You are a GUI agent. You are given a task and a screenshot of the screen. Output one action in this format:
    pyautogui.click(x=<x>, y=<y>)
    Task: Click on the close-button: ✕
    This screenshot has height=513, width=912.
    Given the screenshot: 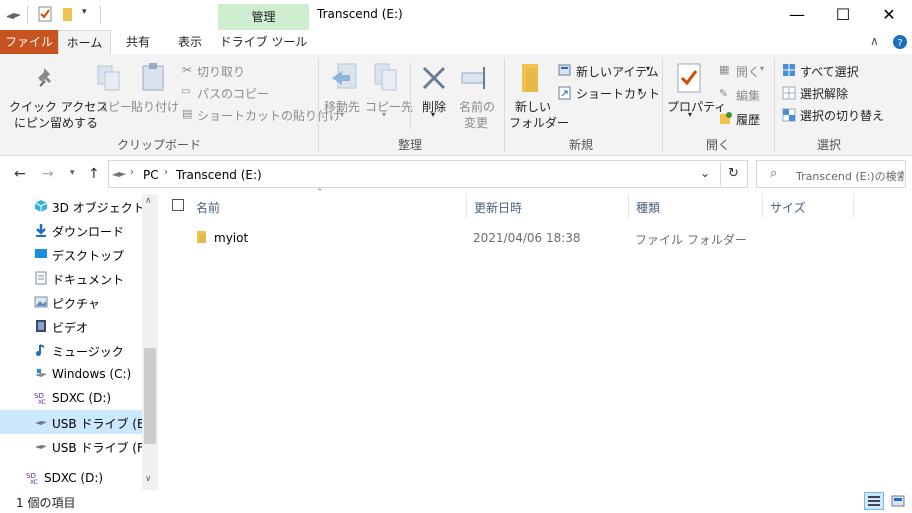 What is the action you would take?
    pyautogui.click(x=889, y=15)
    